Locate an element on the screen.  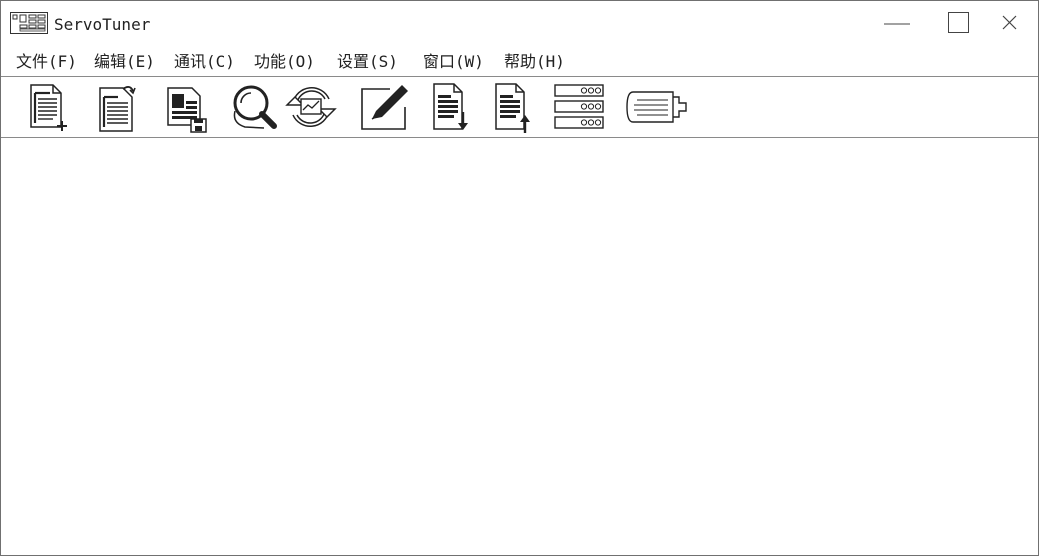
close-button is located at coordinates (1009, 23).